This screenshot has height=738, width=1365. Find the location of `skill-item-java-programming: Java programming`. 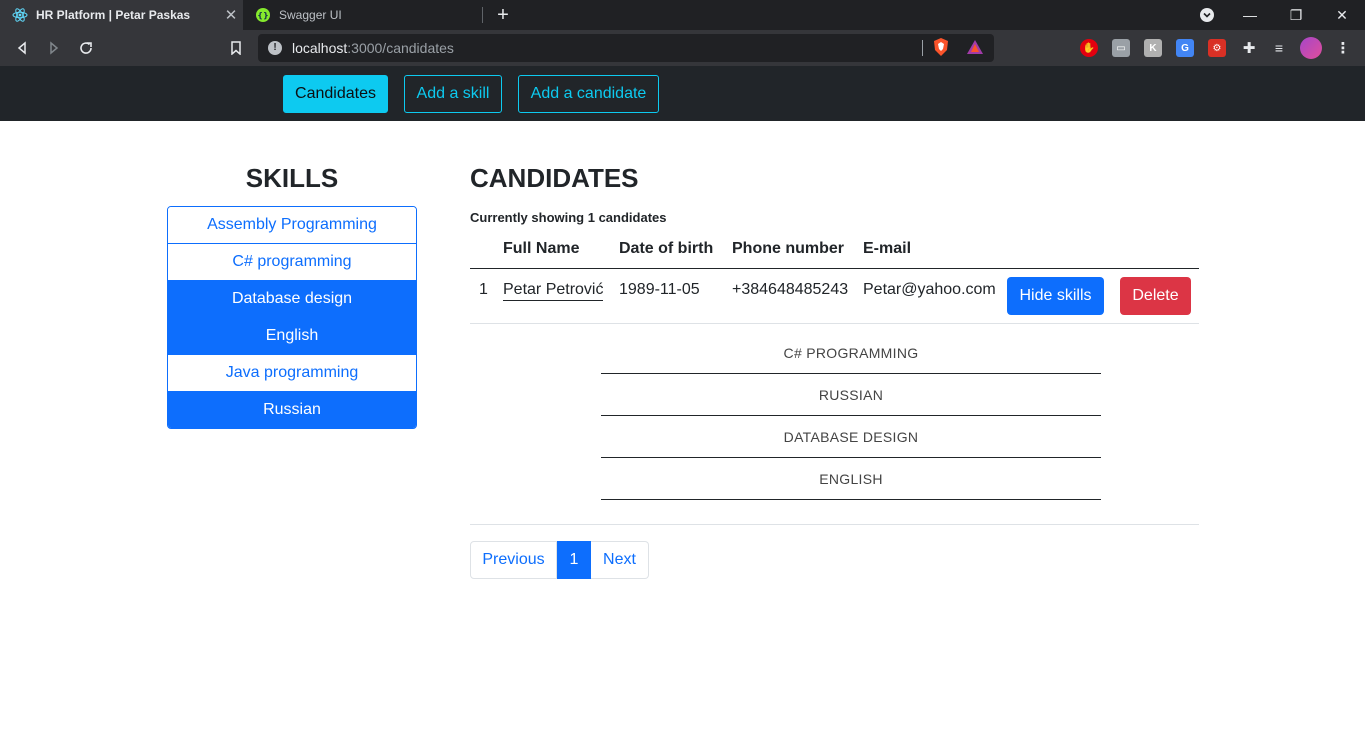

skill-item-java-programming: Java programming is located at coordinates (292, 372).